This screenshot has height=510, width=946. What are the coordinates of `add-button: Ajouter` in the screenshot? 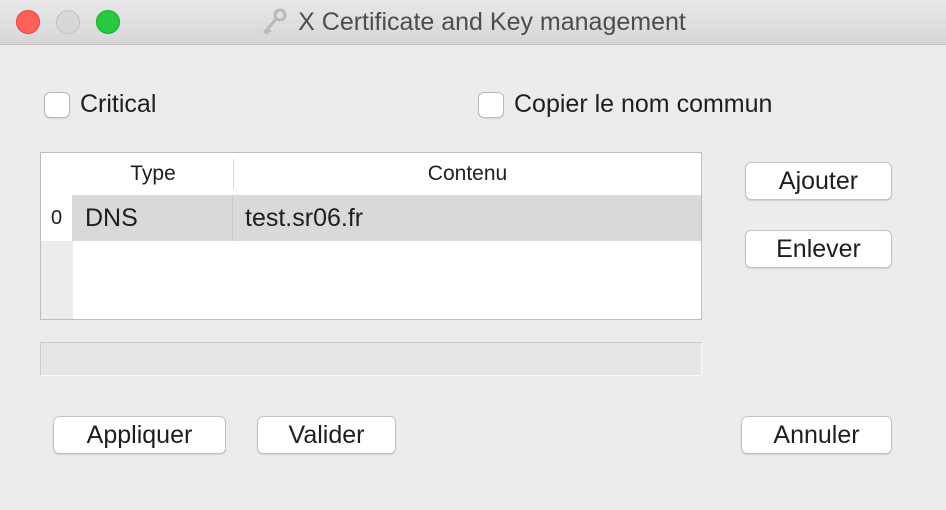 It's located at (818, 181).